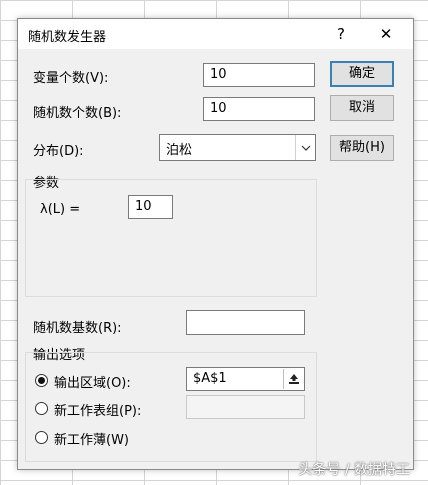  Describe the element at coordinates (60, 209) in the screenshot. I see `lambda-label: λ(L) =` at that location.